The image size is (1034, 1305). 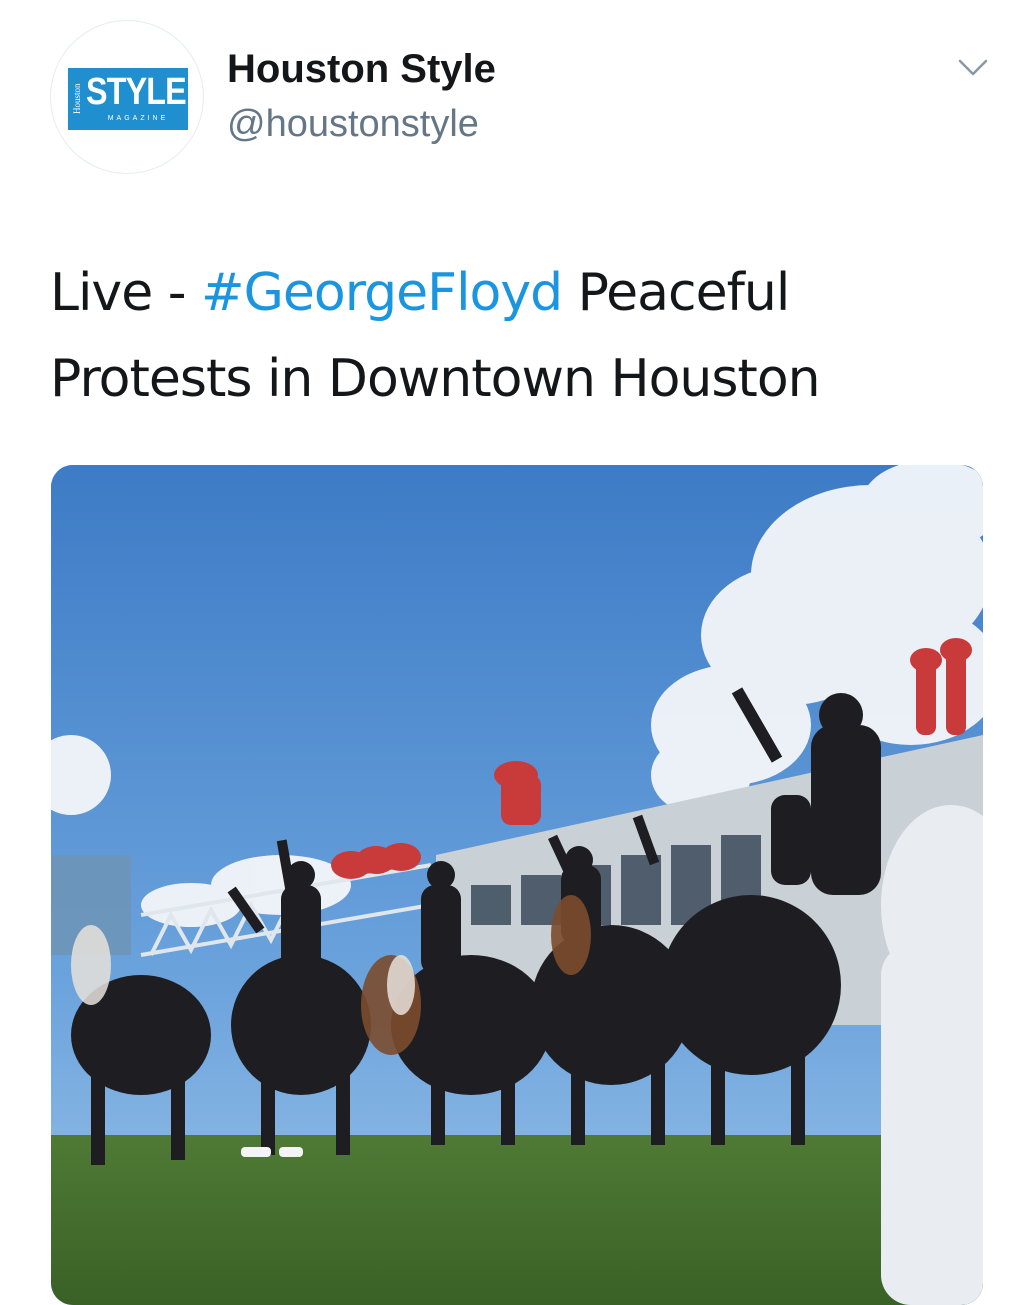 I want to click on hashtag-link: #GeorgeFloyd, so click(x=382, y=293).